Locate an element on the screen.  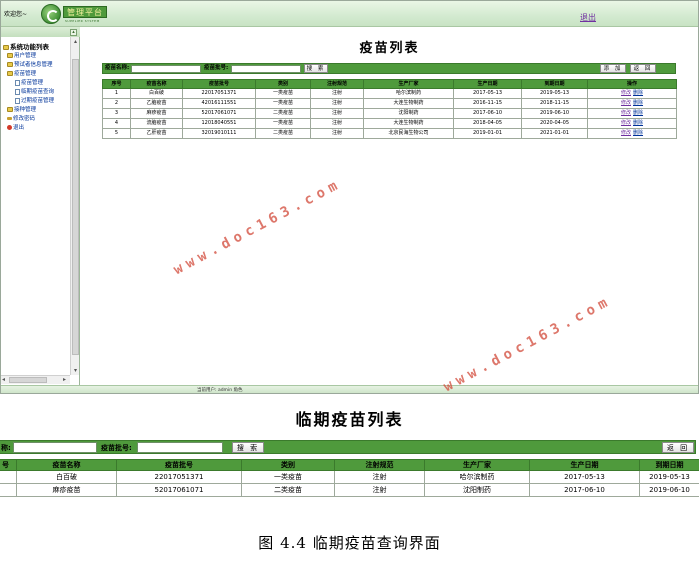
sidebar-item-label: 临期疫苗查询 is located at coordinates (37, 92).